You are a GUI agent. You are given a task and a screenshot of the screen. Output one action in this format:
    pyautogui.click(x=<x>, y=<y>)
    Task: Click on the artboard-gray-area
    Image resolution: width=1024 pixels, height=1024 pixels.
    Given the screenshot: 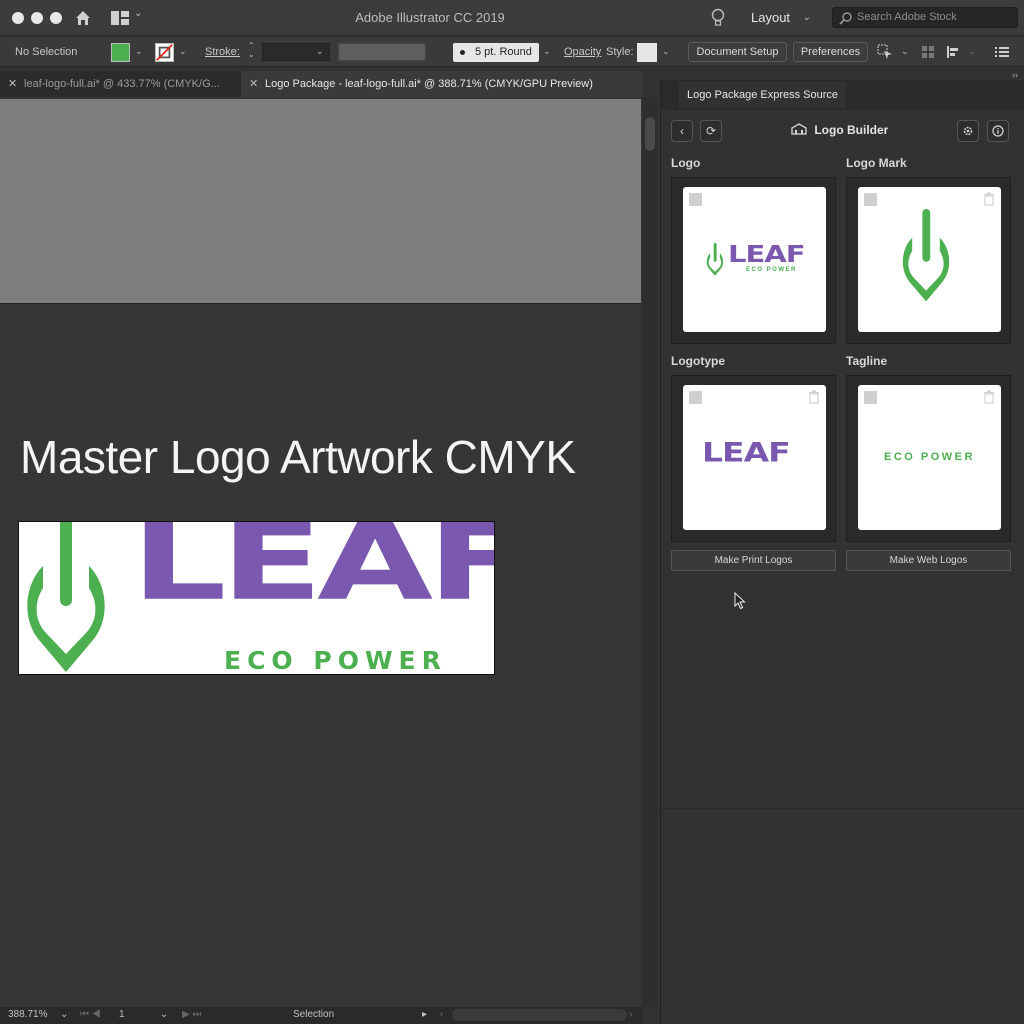 What is the action you would take?
    pyautogui.click(x=320, y=201)
    